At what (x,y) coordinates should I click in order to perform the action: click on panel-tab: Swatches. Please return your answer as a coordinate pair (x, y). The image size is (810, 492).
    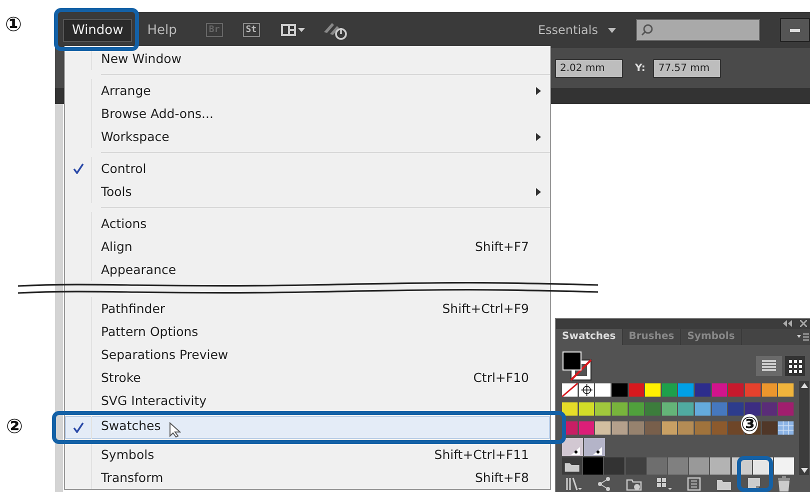
    Looking at the image, I should click on (589, 336).